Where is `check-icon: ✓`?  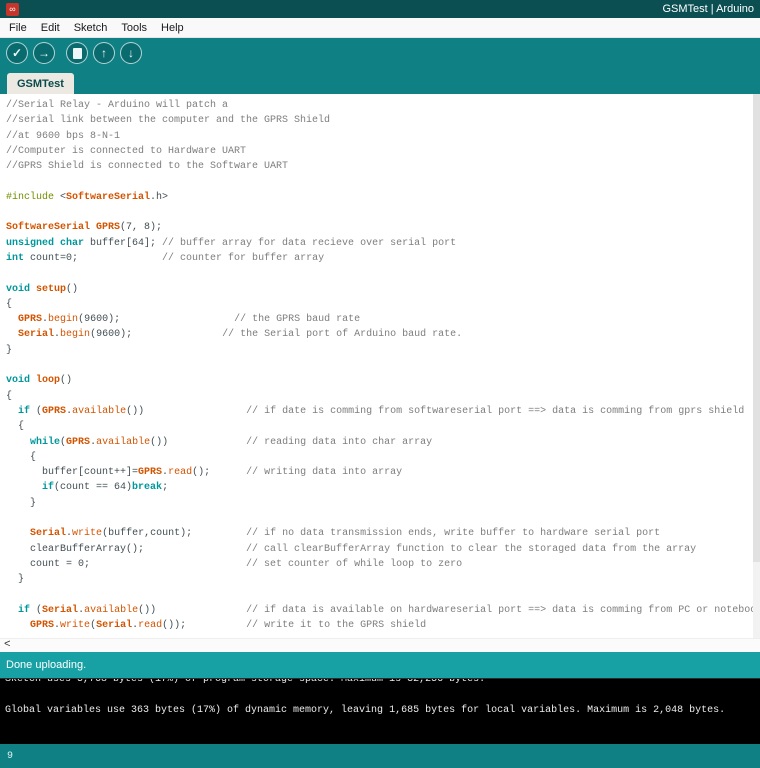 check-icon: ✓ is located at coordinates (17, 53).